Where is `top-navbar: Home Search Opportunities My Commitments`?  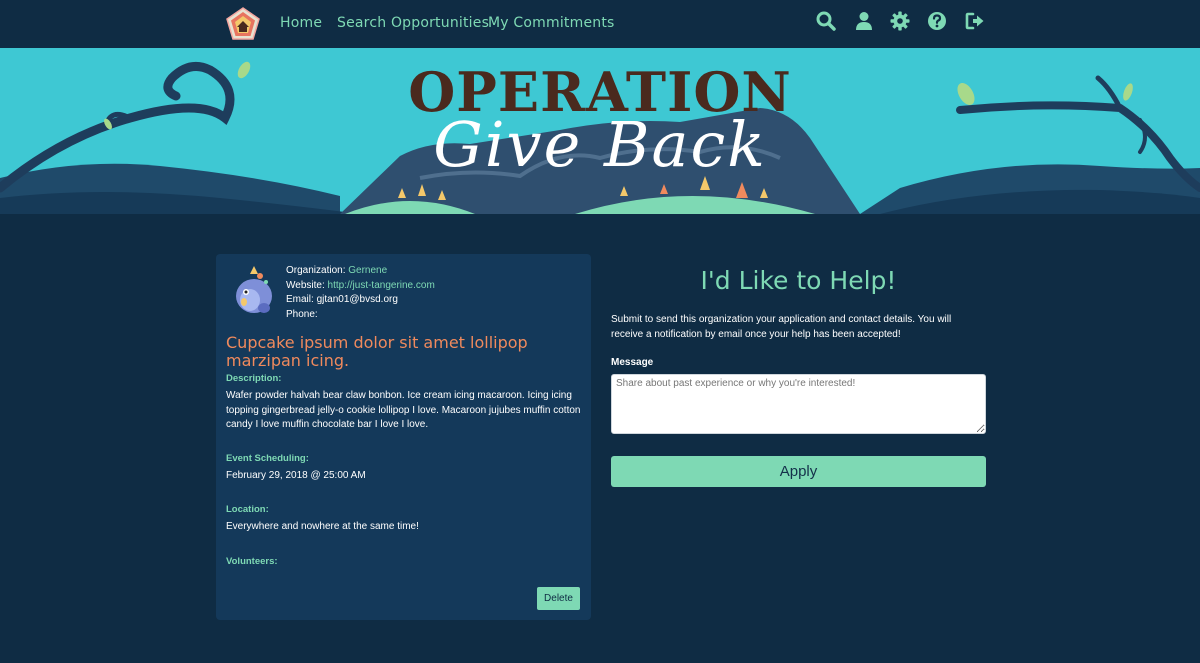
top-navbar: Home Search Opportunities My Commitments is located at coordinates (600, 24).